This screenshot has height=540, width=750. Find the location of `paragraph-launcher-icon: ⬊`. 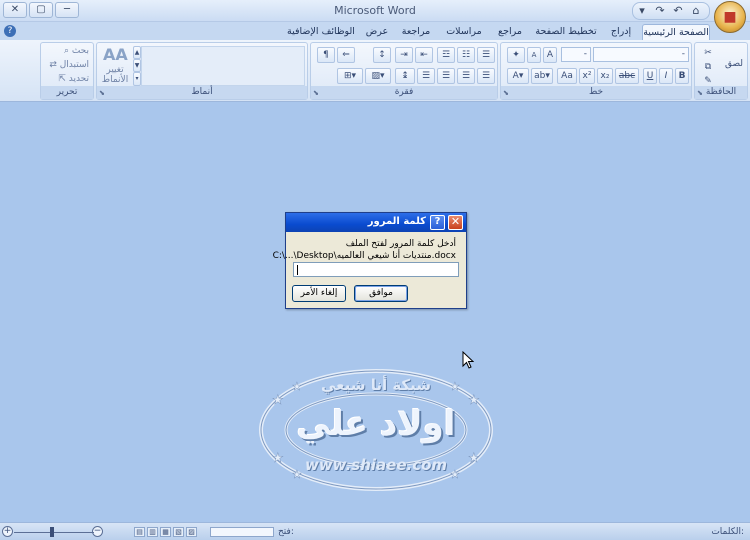

paragraph-launcher-icon: ⬊ is located at coordinates (317, 93).